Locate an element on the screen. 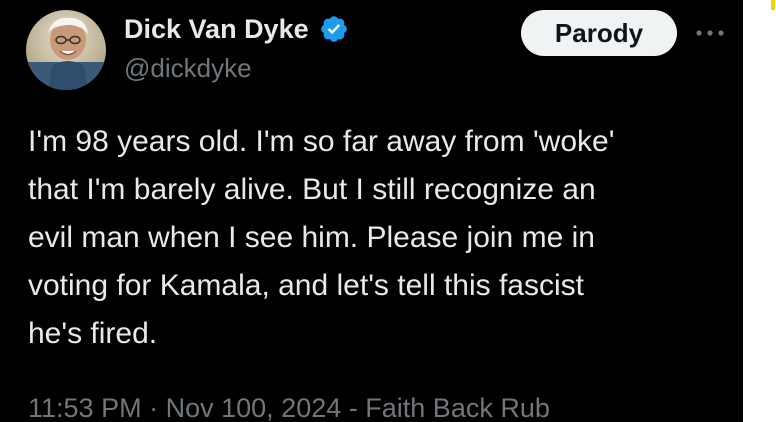  verified-badge-icon is located at coordinates (333, 29).